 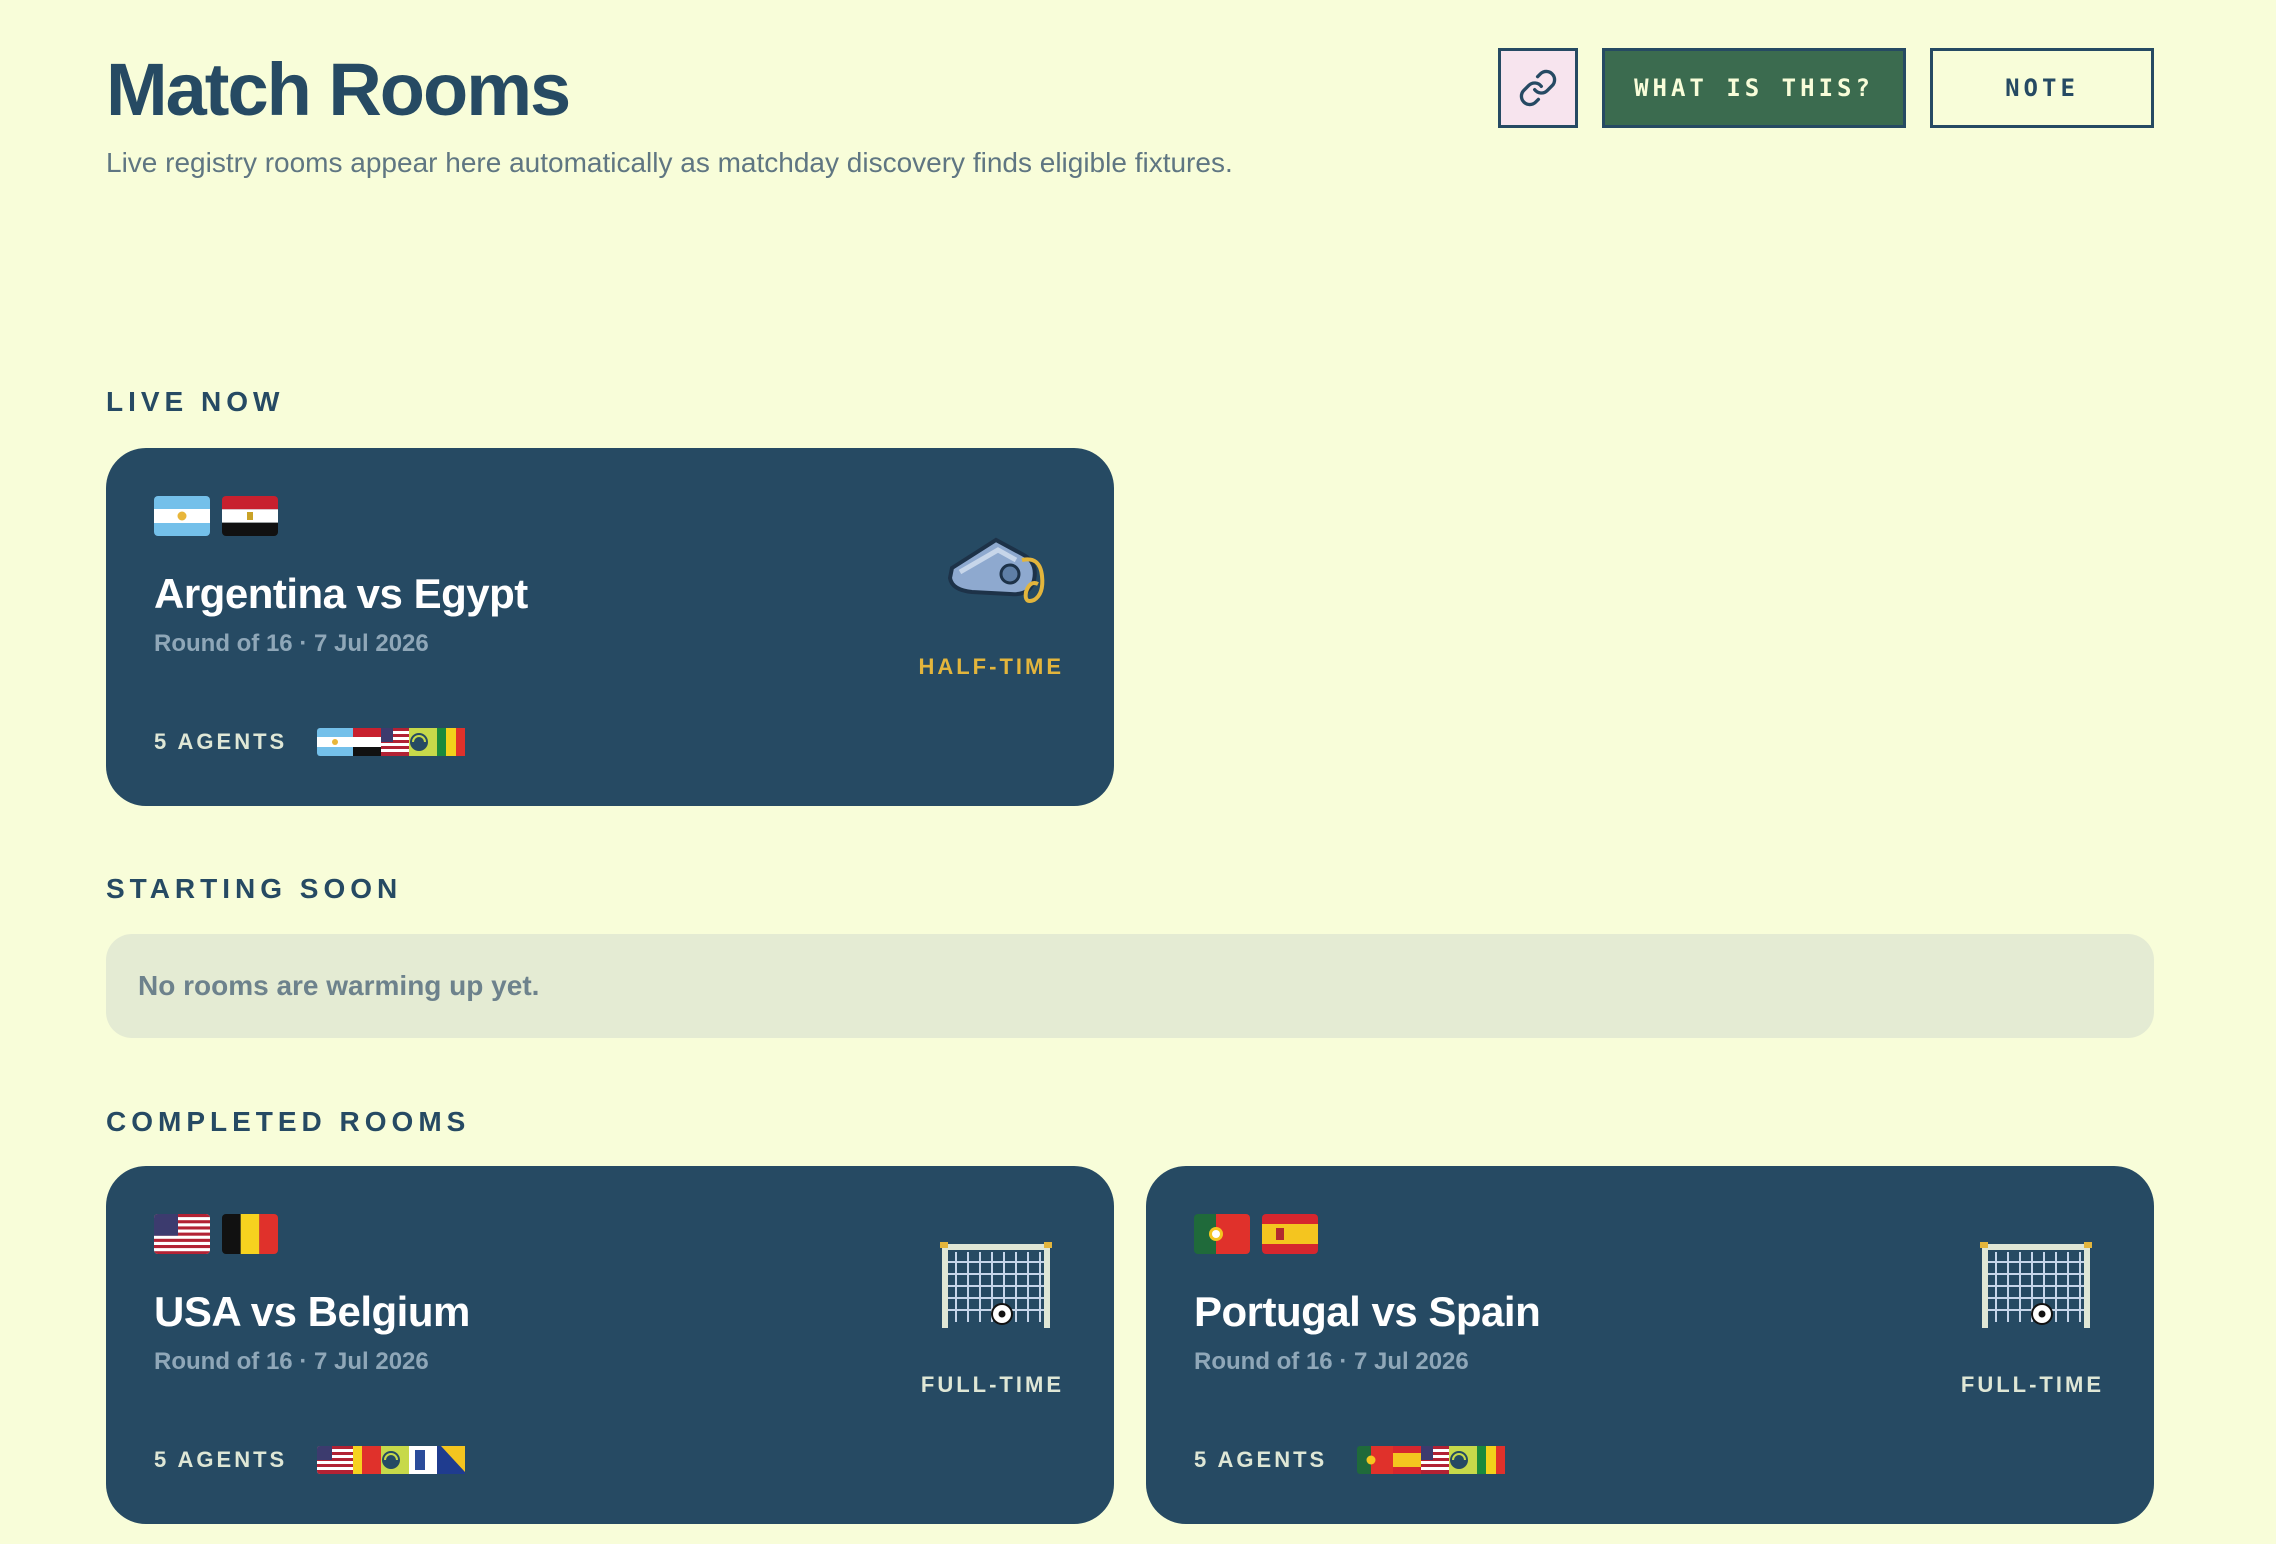 What do you see at coordinates (1130, 986) in the screenshot?
I see `empty-state: No rooms are warming up yet.` at bounding box center [1130, 986].